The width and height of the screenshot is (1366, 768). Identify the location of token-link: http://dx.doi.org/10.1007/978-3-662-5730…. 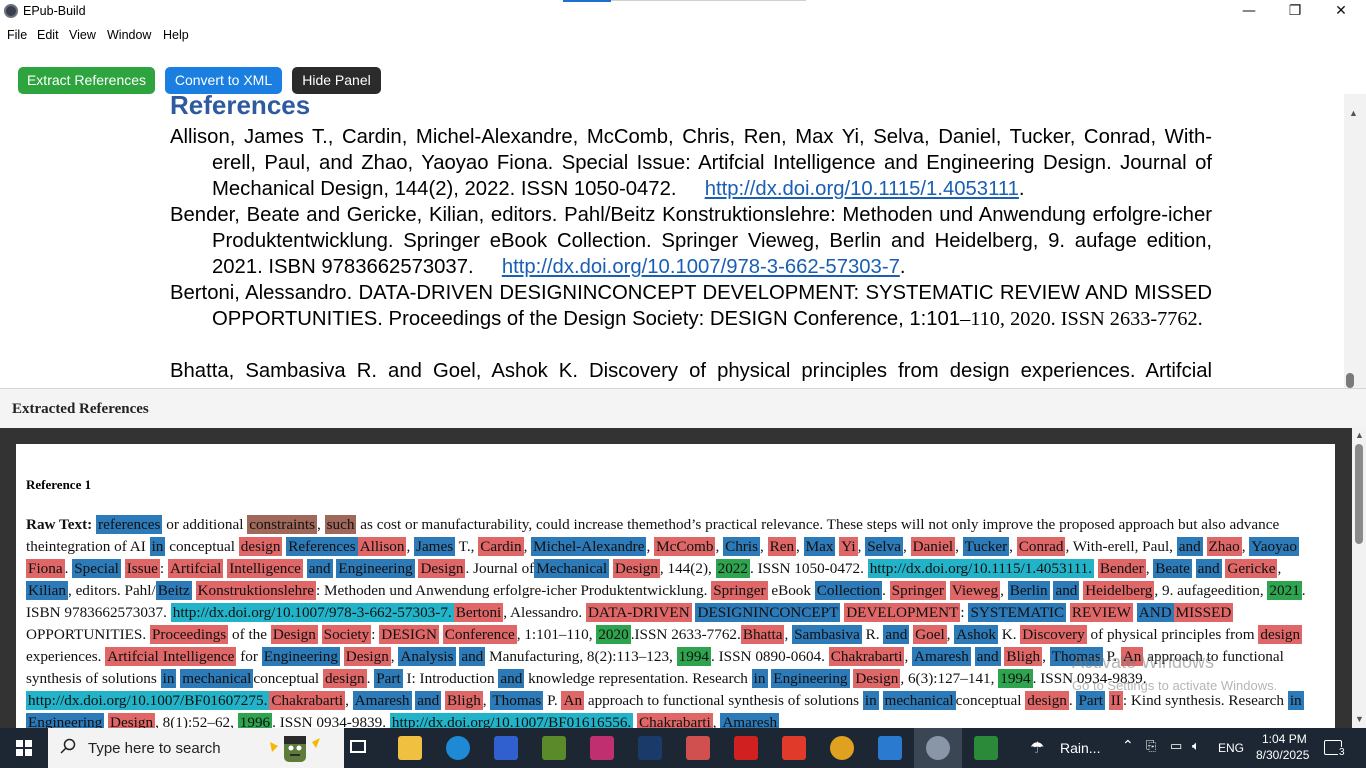
(312, 612).